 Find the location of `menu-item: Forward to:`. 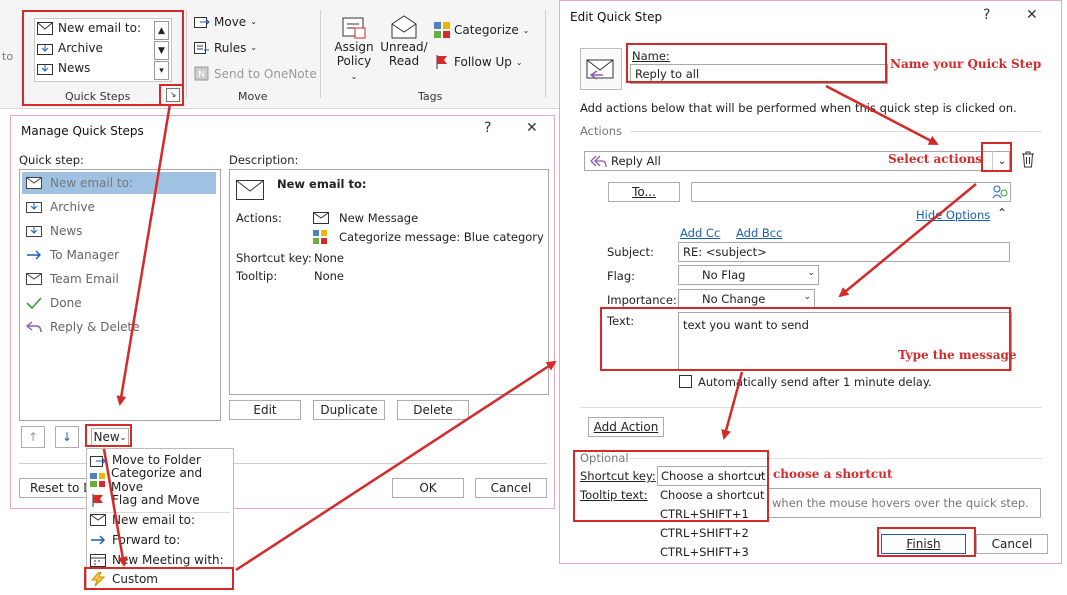

menu-item: Forward to: is located at coordinates (160, 540).